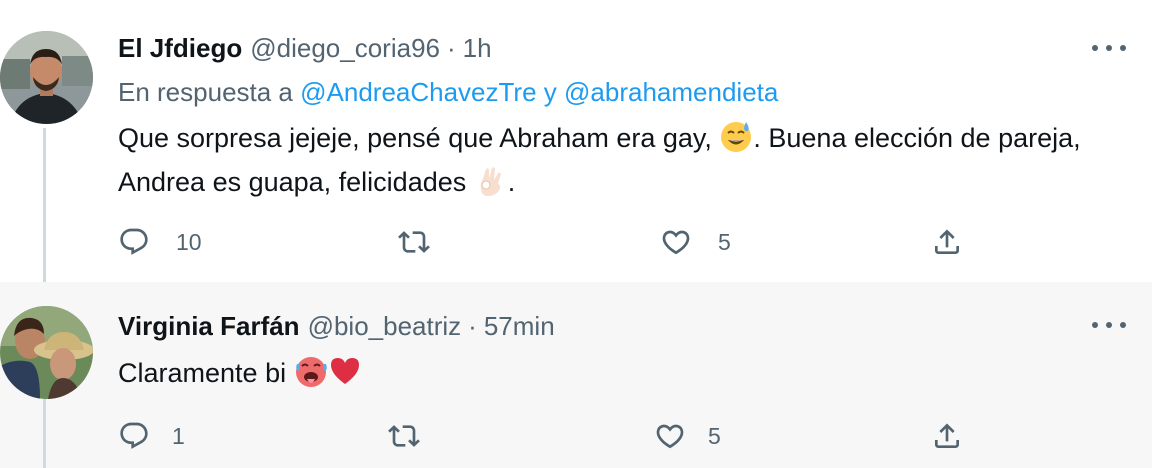  I want to click on reply-button: 1, so click(151, 436).